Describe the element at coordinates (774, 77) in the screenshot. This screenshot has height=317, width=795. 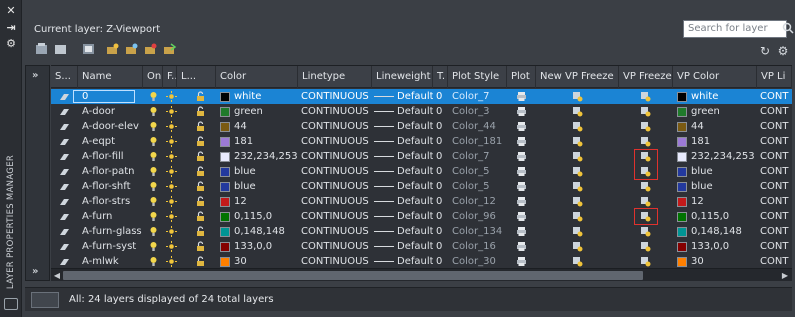
I see `column-header: VP Li` at that location.